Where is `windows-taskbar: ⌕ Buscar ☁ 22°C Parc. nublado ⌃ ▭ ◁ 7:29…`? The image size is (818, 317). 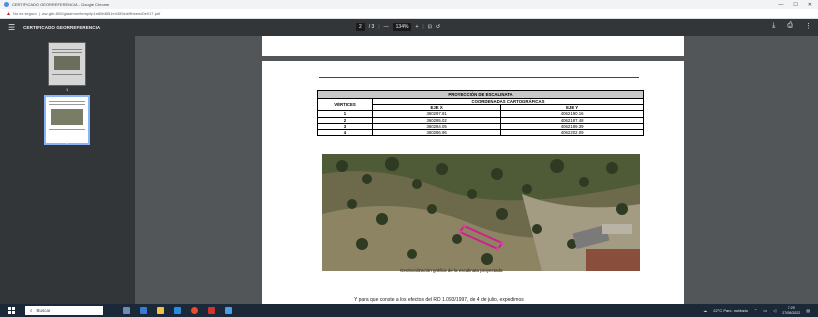 windows-taskbar: ⌕ Buscar ☁ 22°C Parc. nublado ⌃ ▭ ◁ 7:29… is located at coordinates (409, 310).